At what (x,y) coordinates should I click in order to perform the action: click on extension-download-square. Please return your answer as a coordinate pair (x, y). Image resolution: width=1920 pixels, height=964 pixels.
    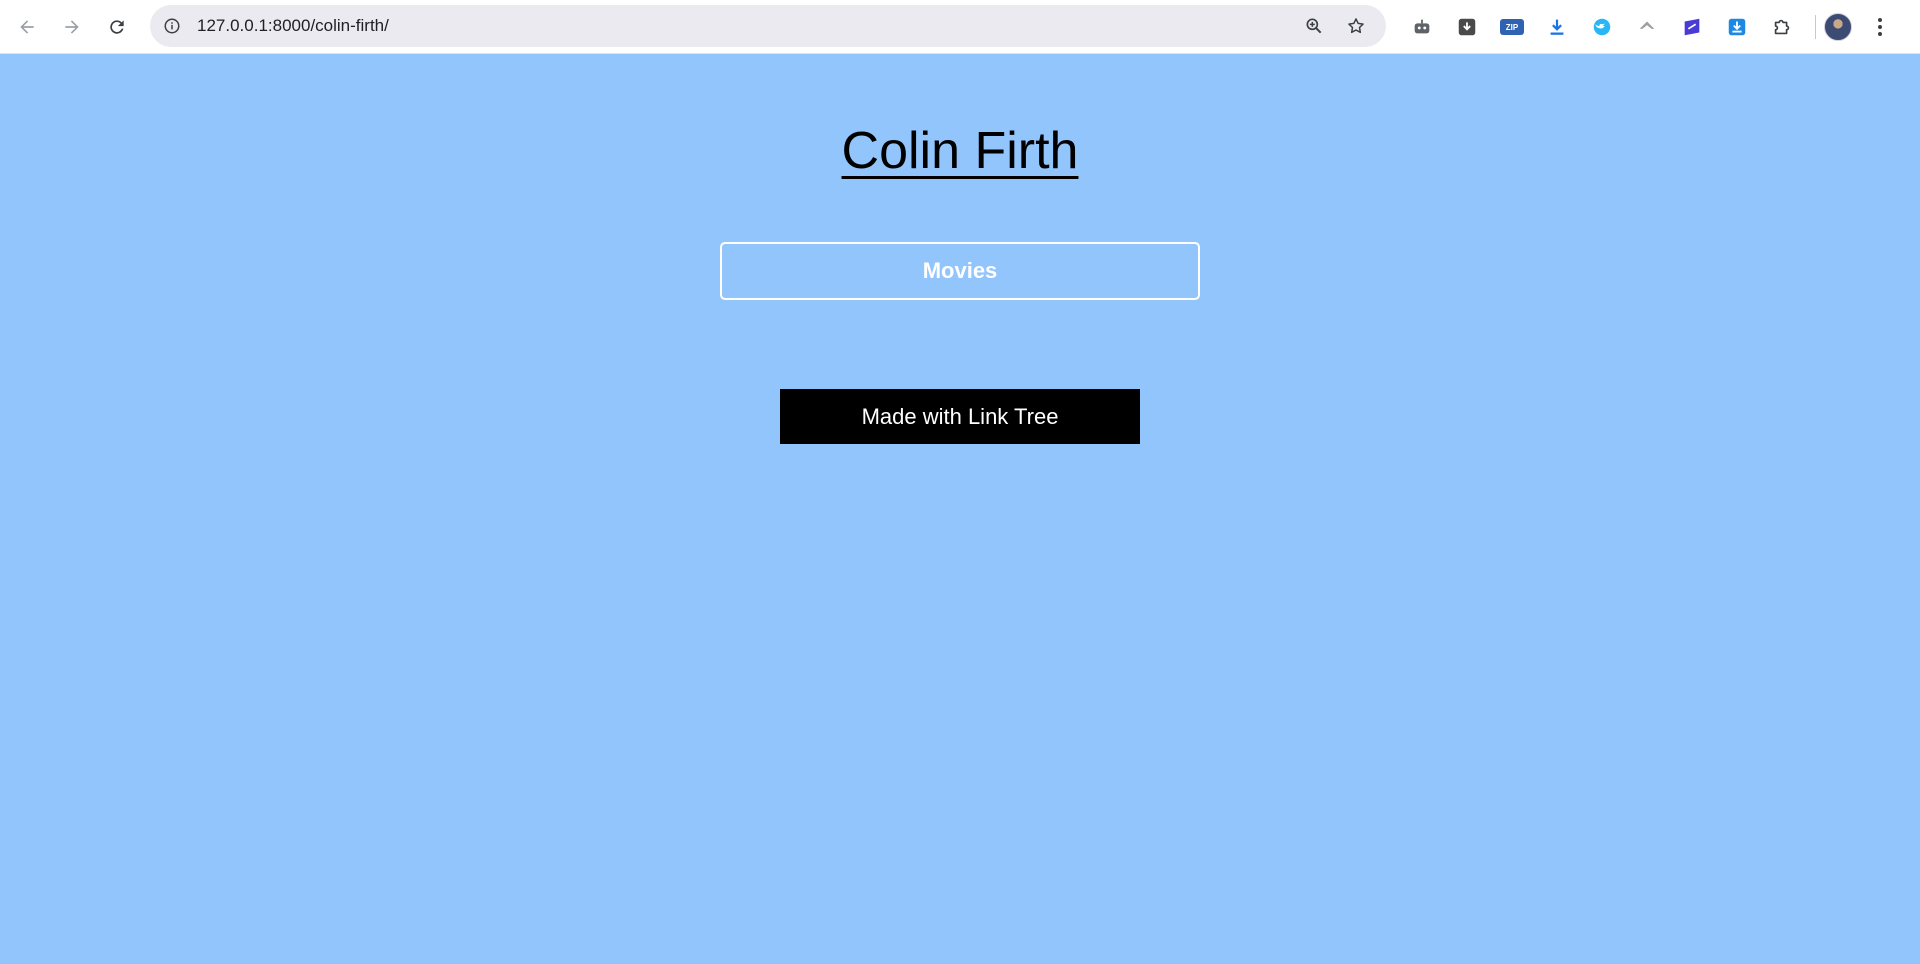
    Looking at the image, I should click on (1737, 27).